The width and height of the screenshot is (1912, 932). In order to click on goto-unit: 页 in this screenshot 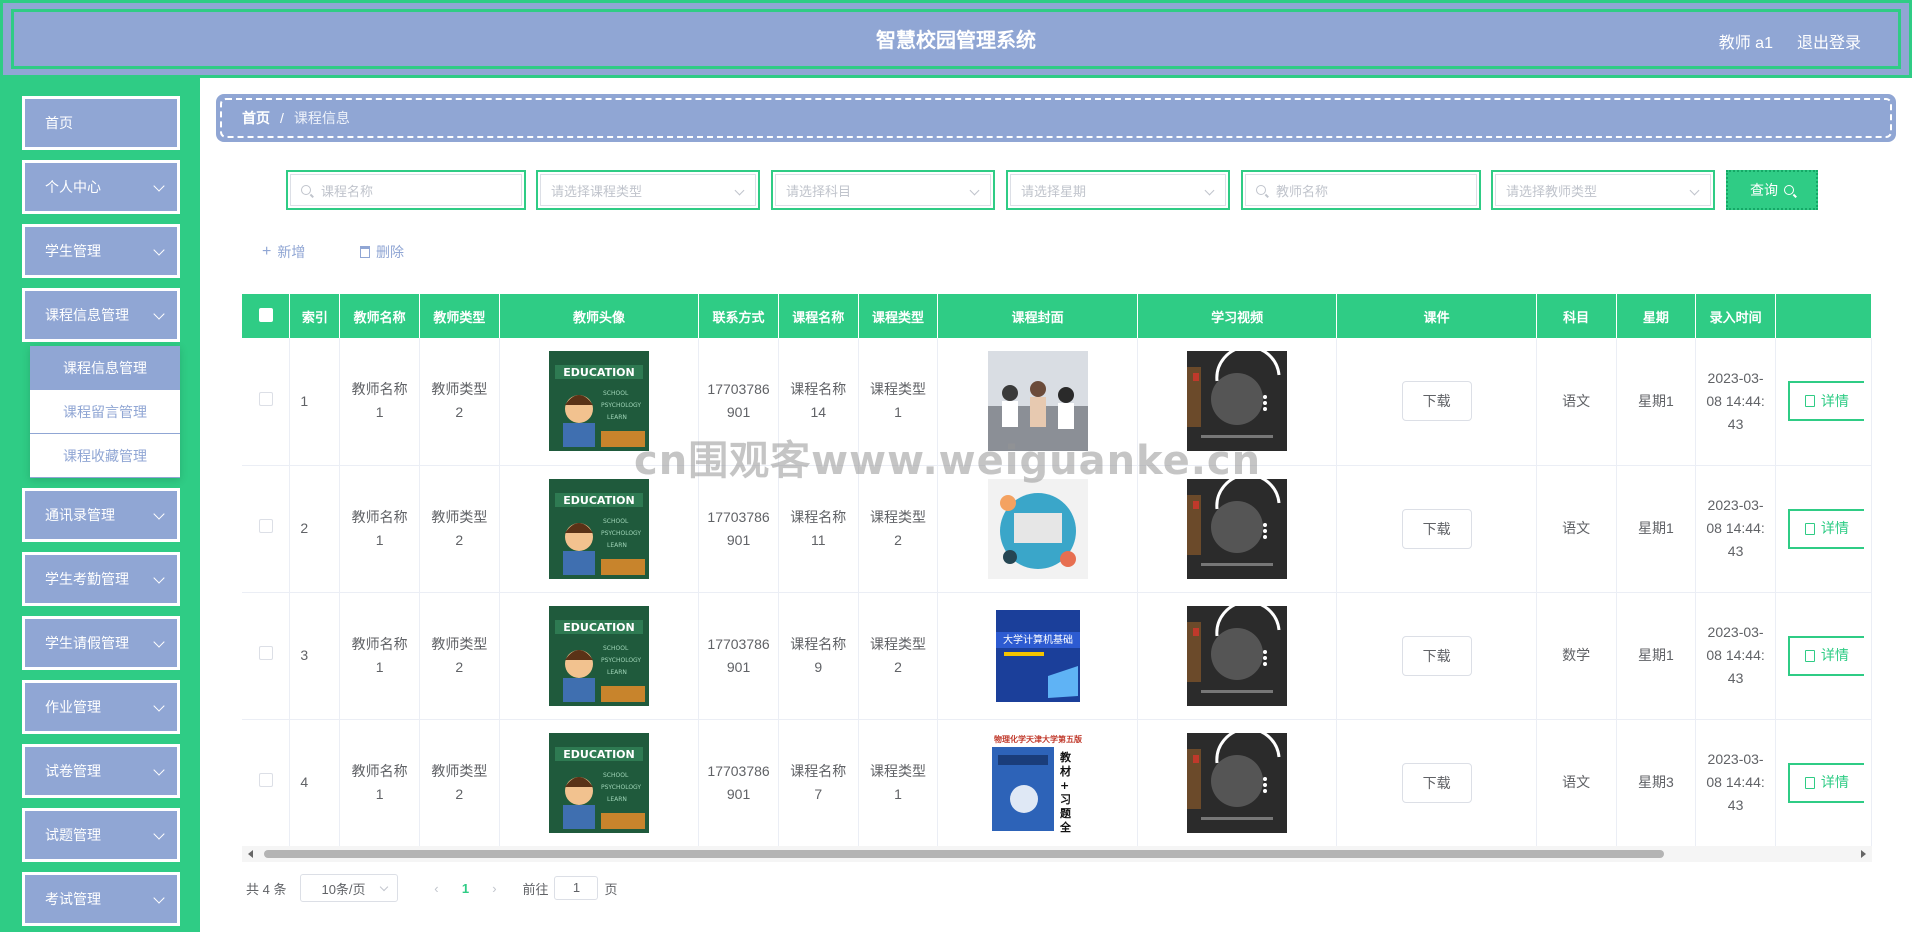, I will do `click(611, 889)`.